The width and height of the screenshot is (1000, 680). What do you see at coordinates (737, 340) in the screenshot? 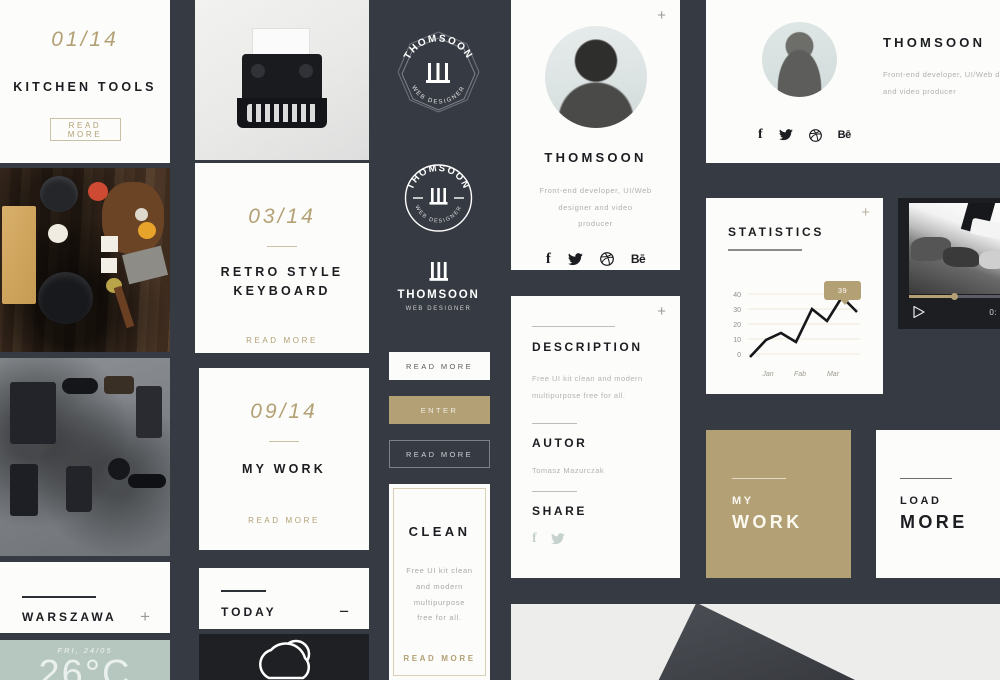
I see `svg-text: 10` at bounding box center [737, 340].